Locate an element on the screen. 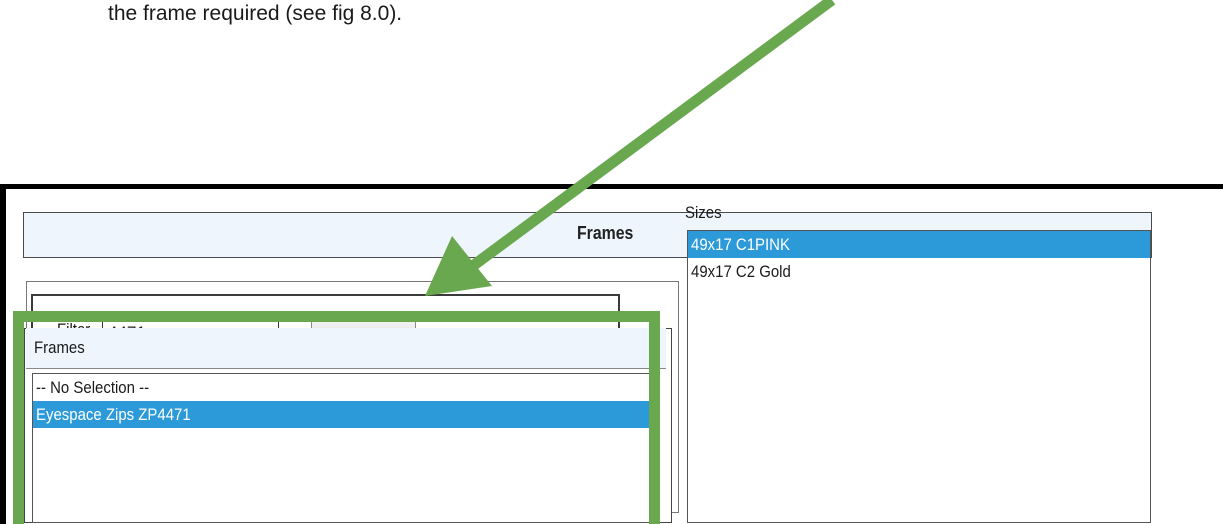 The image size is (1223, 524). document-caption: the frame required (see fig 8.0). is located at coordinates (255, 13).